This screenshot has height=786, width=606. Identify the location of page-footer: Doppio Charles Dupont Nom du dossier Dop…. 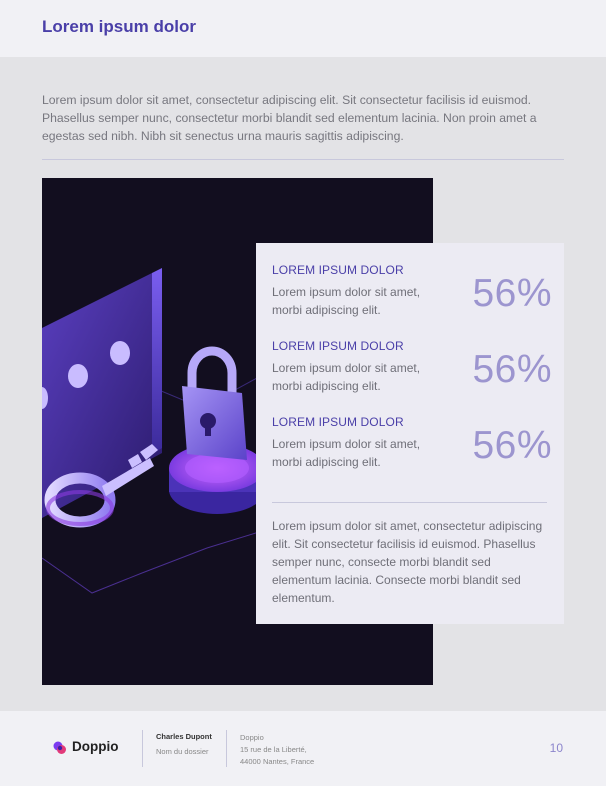
(303, 748).